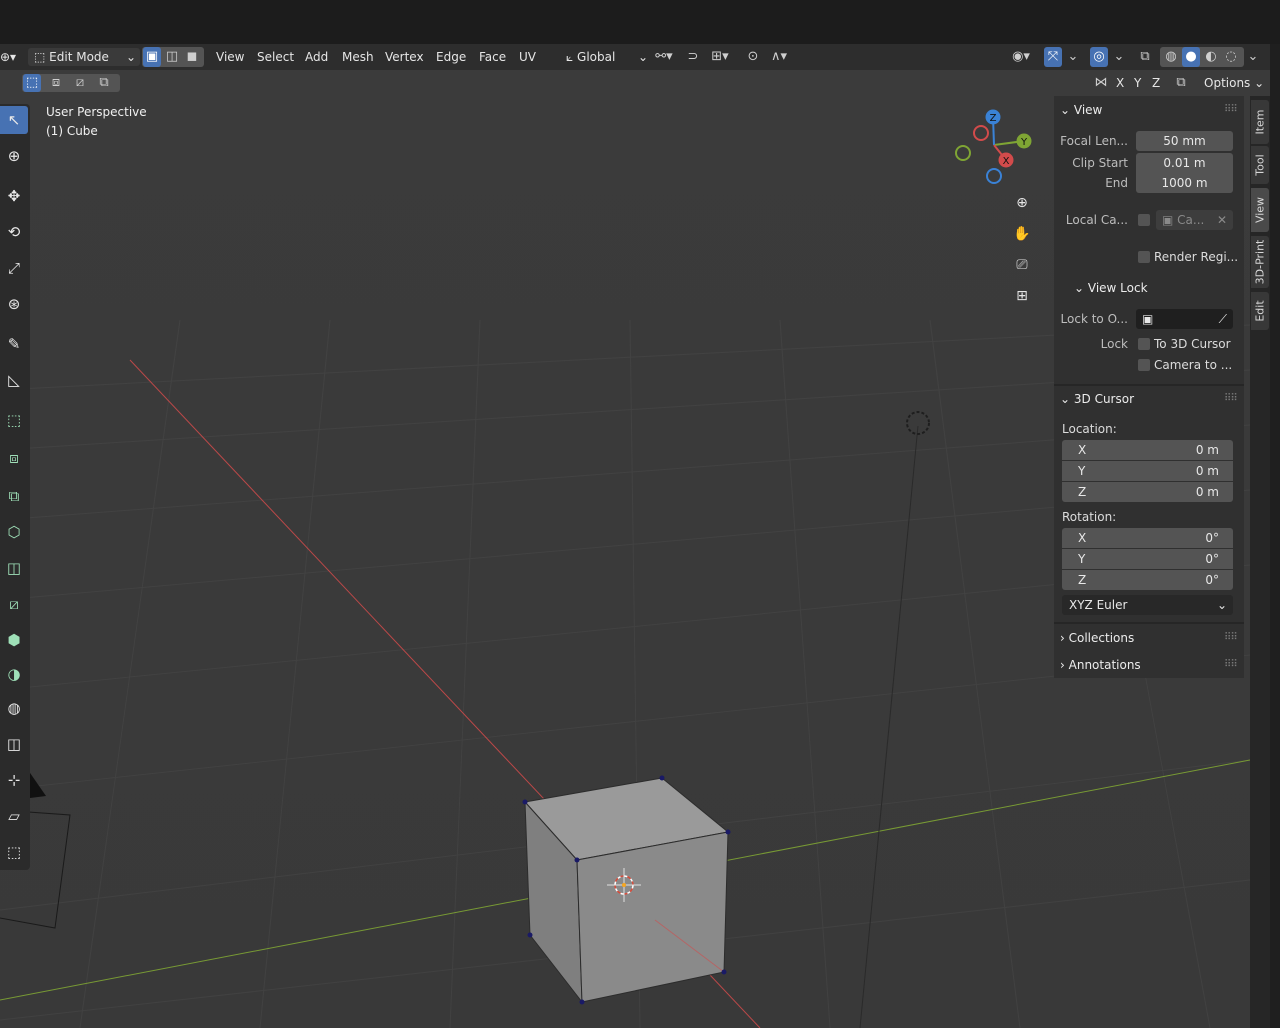 This screenshot has width=1280, height=1028. What do you see at coordinates (84, 57) in the screenshot?
I see `mode-dropdown: ⬚ Edit Mode ⌄` at bounding box center [84, 57].